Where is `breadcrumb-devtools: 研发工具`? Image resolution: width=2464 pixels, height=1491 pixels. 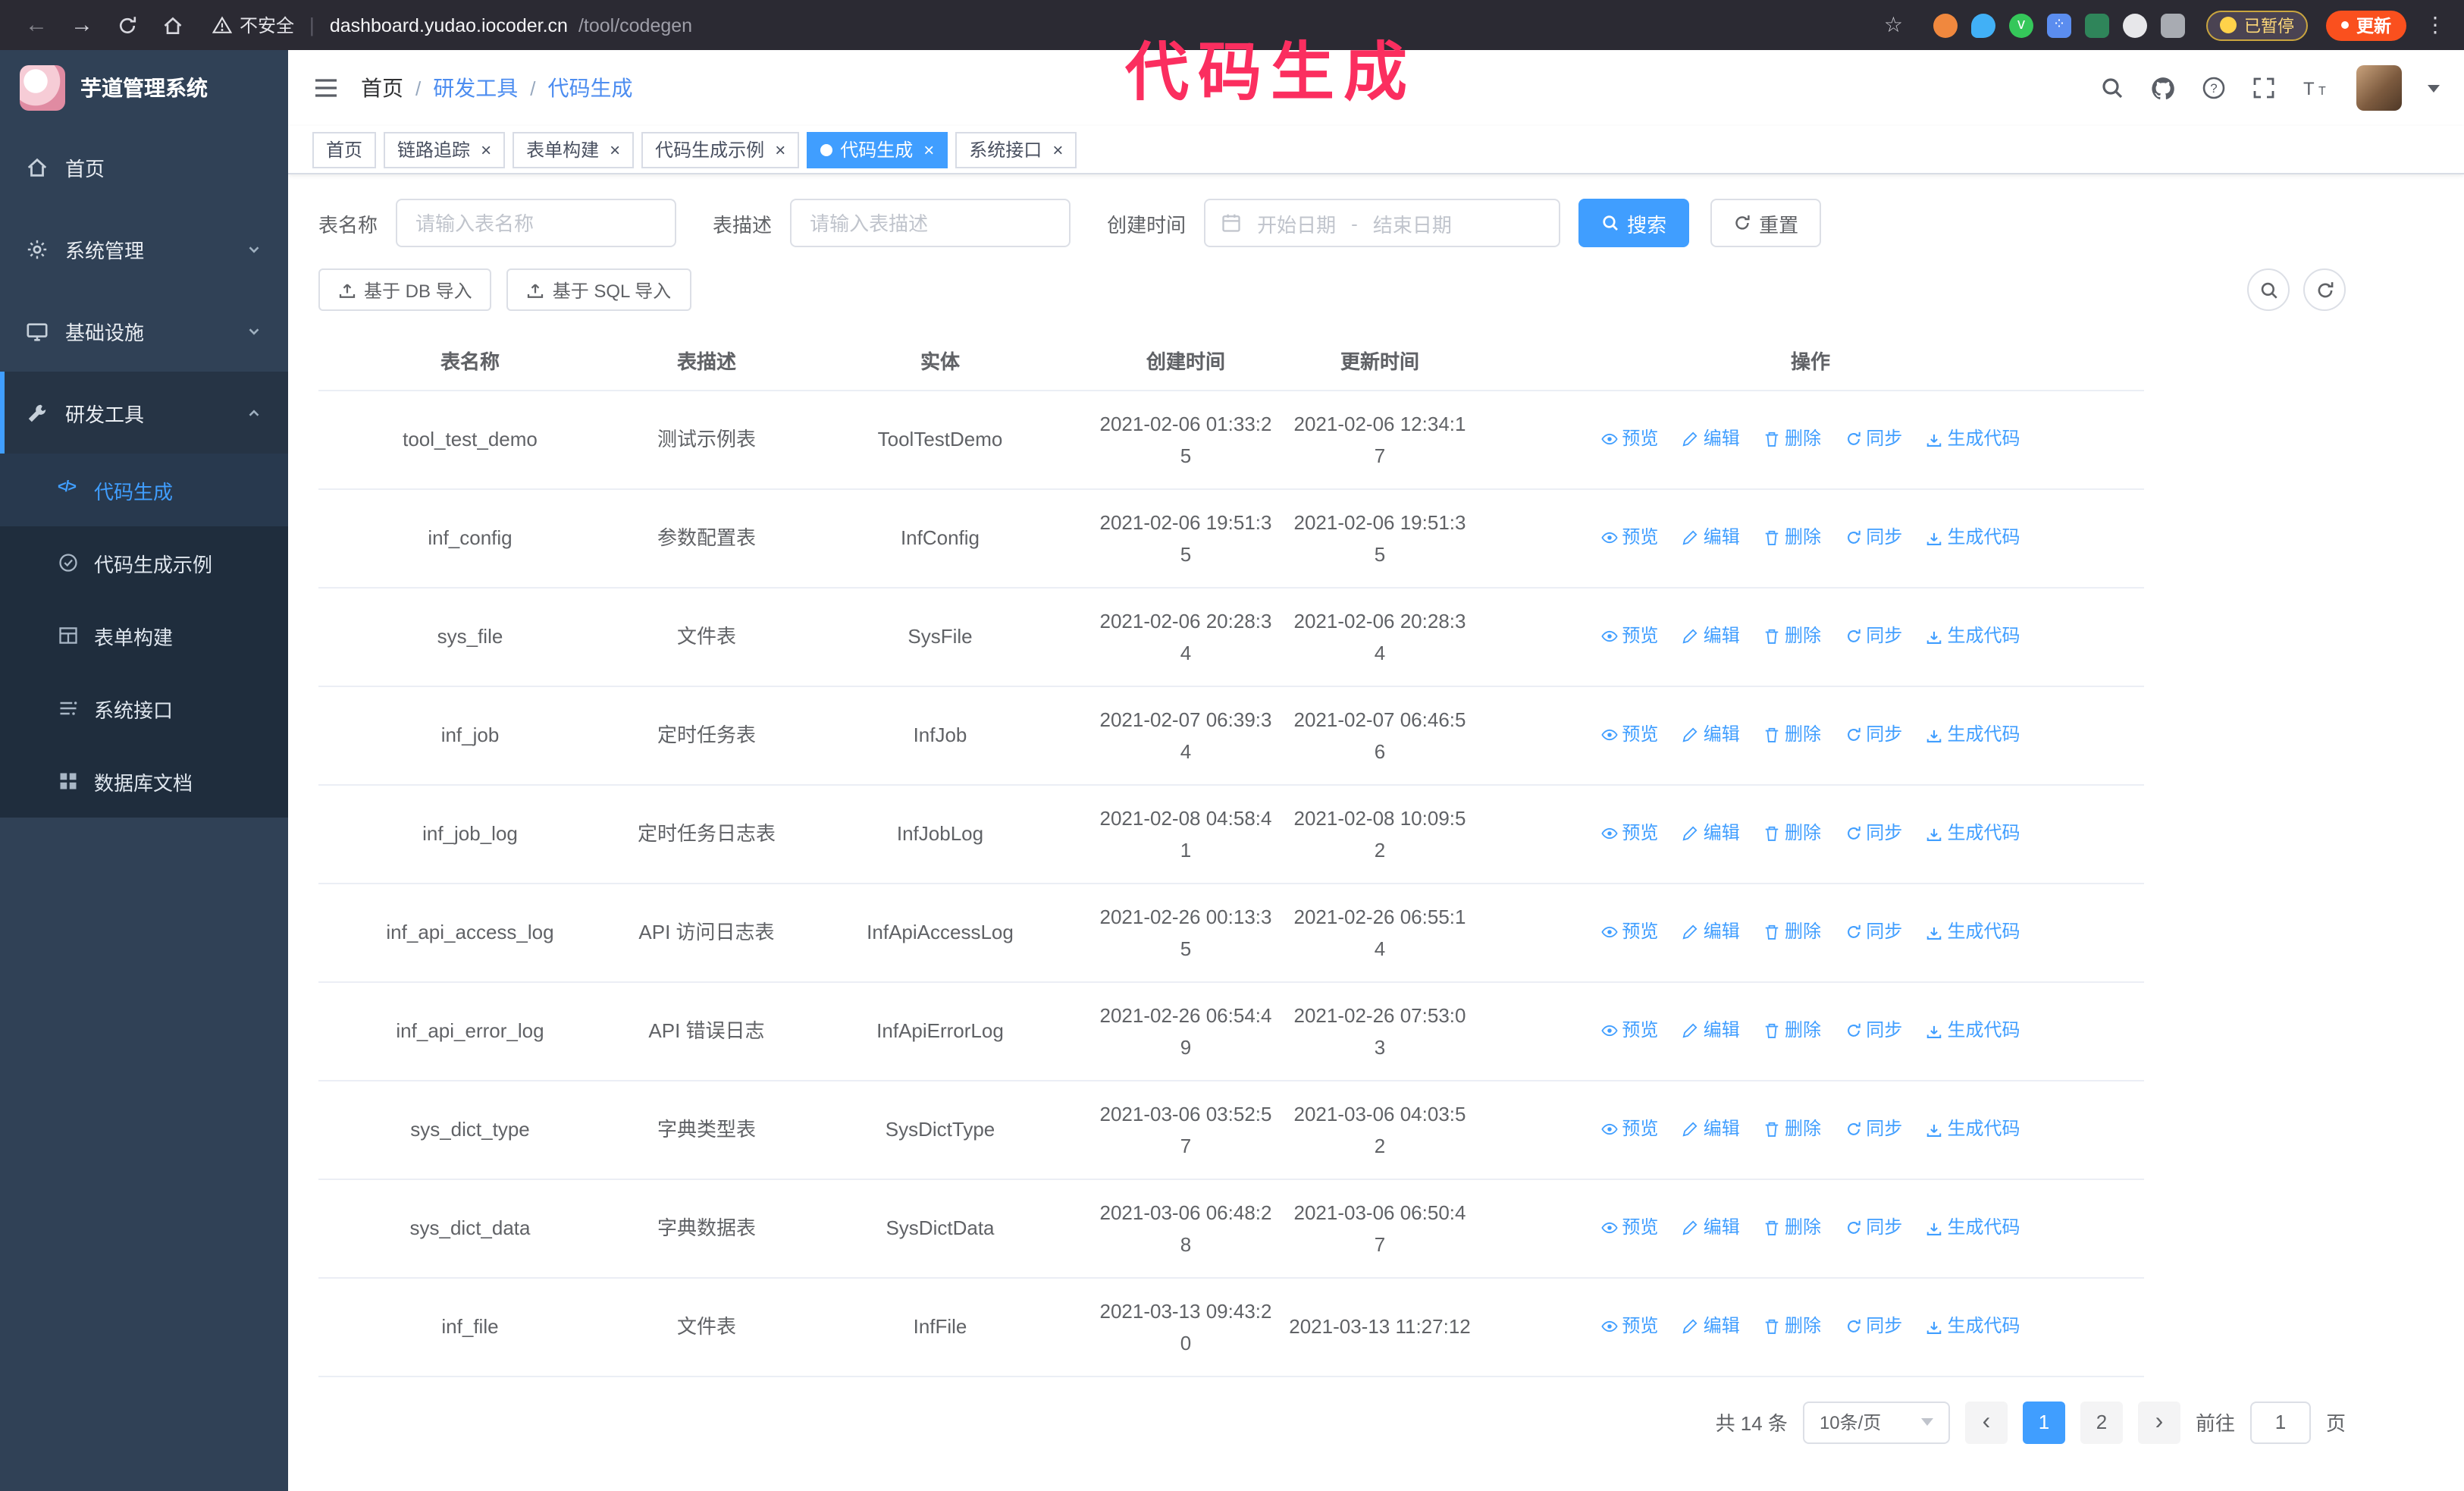 breadcrumb-devtools: 研发工具 is located at coordinates (475, 88).